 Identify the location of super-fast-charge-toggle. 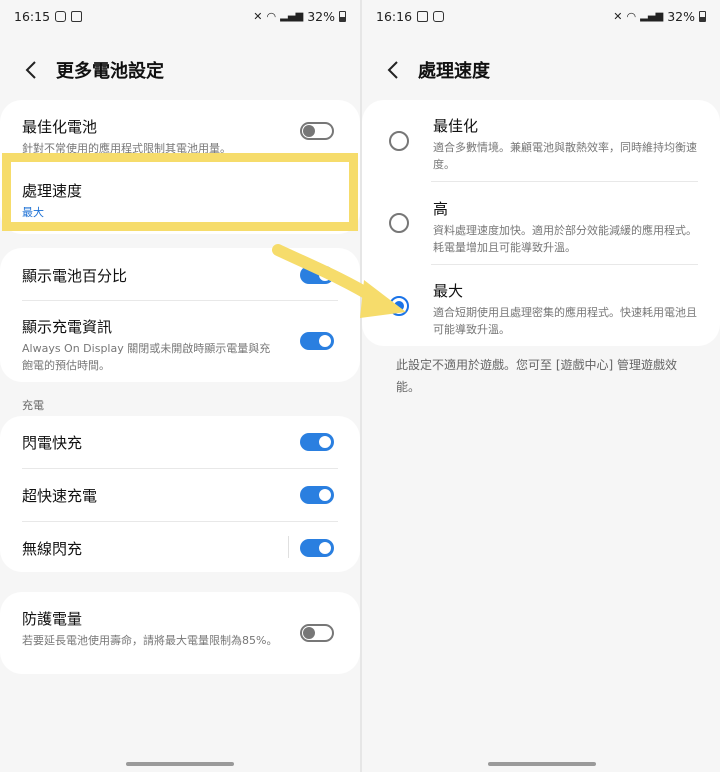
(317, 495).